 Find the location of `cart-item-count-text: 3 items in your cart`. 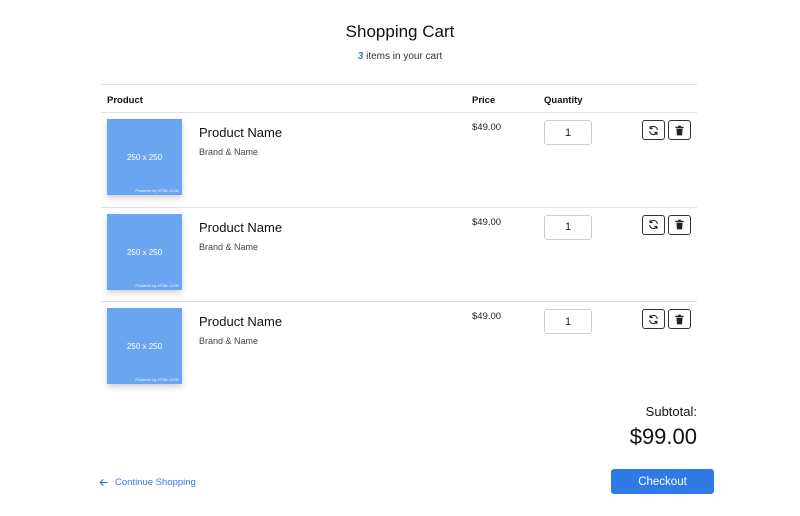

cart-item-count-text: 3 items in your cart is located at coordinates (400, 56).